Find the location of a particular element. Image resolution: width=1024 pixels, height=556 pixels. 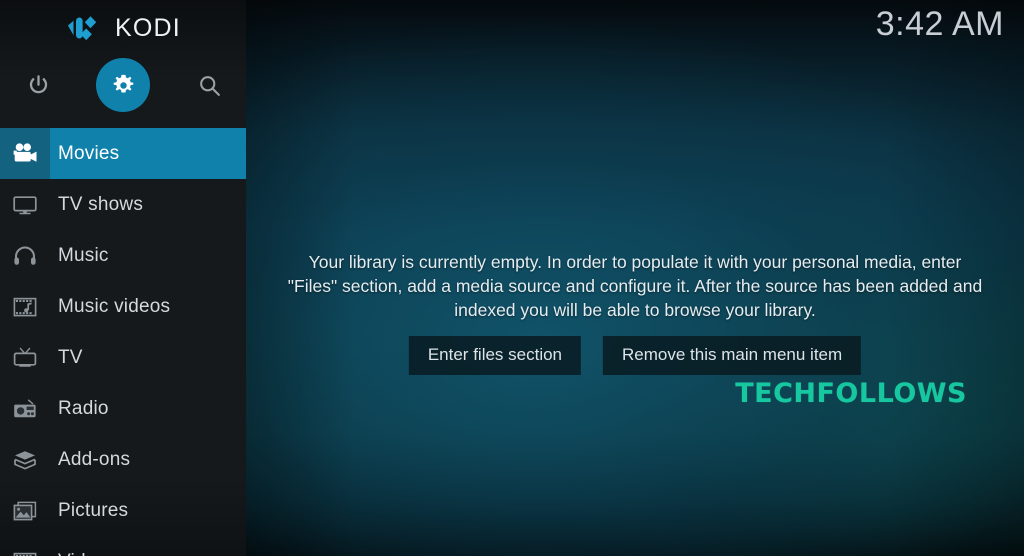

power-button is located at coordinates (38, 85).